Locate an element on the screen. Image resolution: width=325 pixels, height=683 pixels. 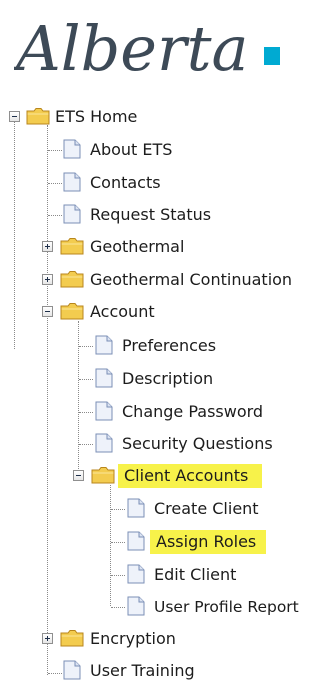
tree-node-label: User Profile Report is located at coordinates (226, 607).